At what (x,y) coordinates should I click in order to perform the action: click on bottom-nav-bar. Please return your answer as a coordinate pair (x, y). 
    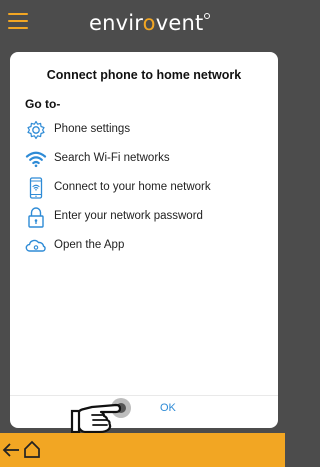
    Looking at the image, I should click on (142, 450).